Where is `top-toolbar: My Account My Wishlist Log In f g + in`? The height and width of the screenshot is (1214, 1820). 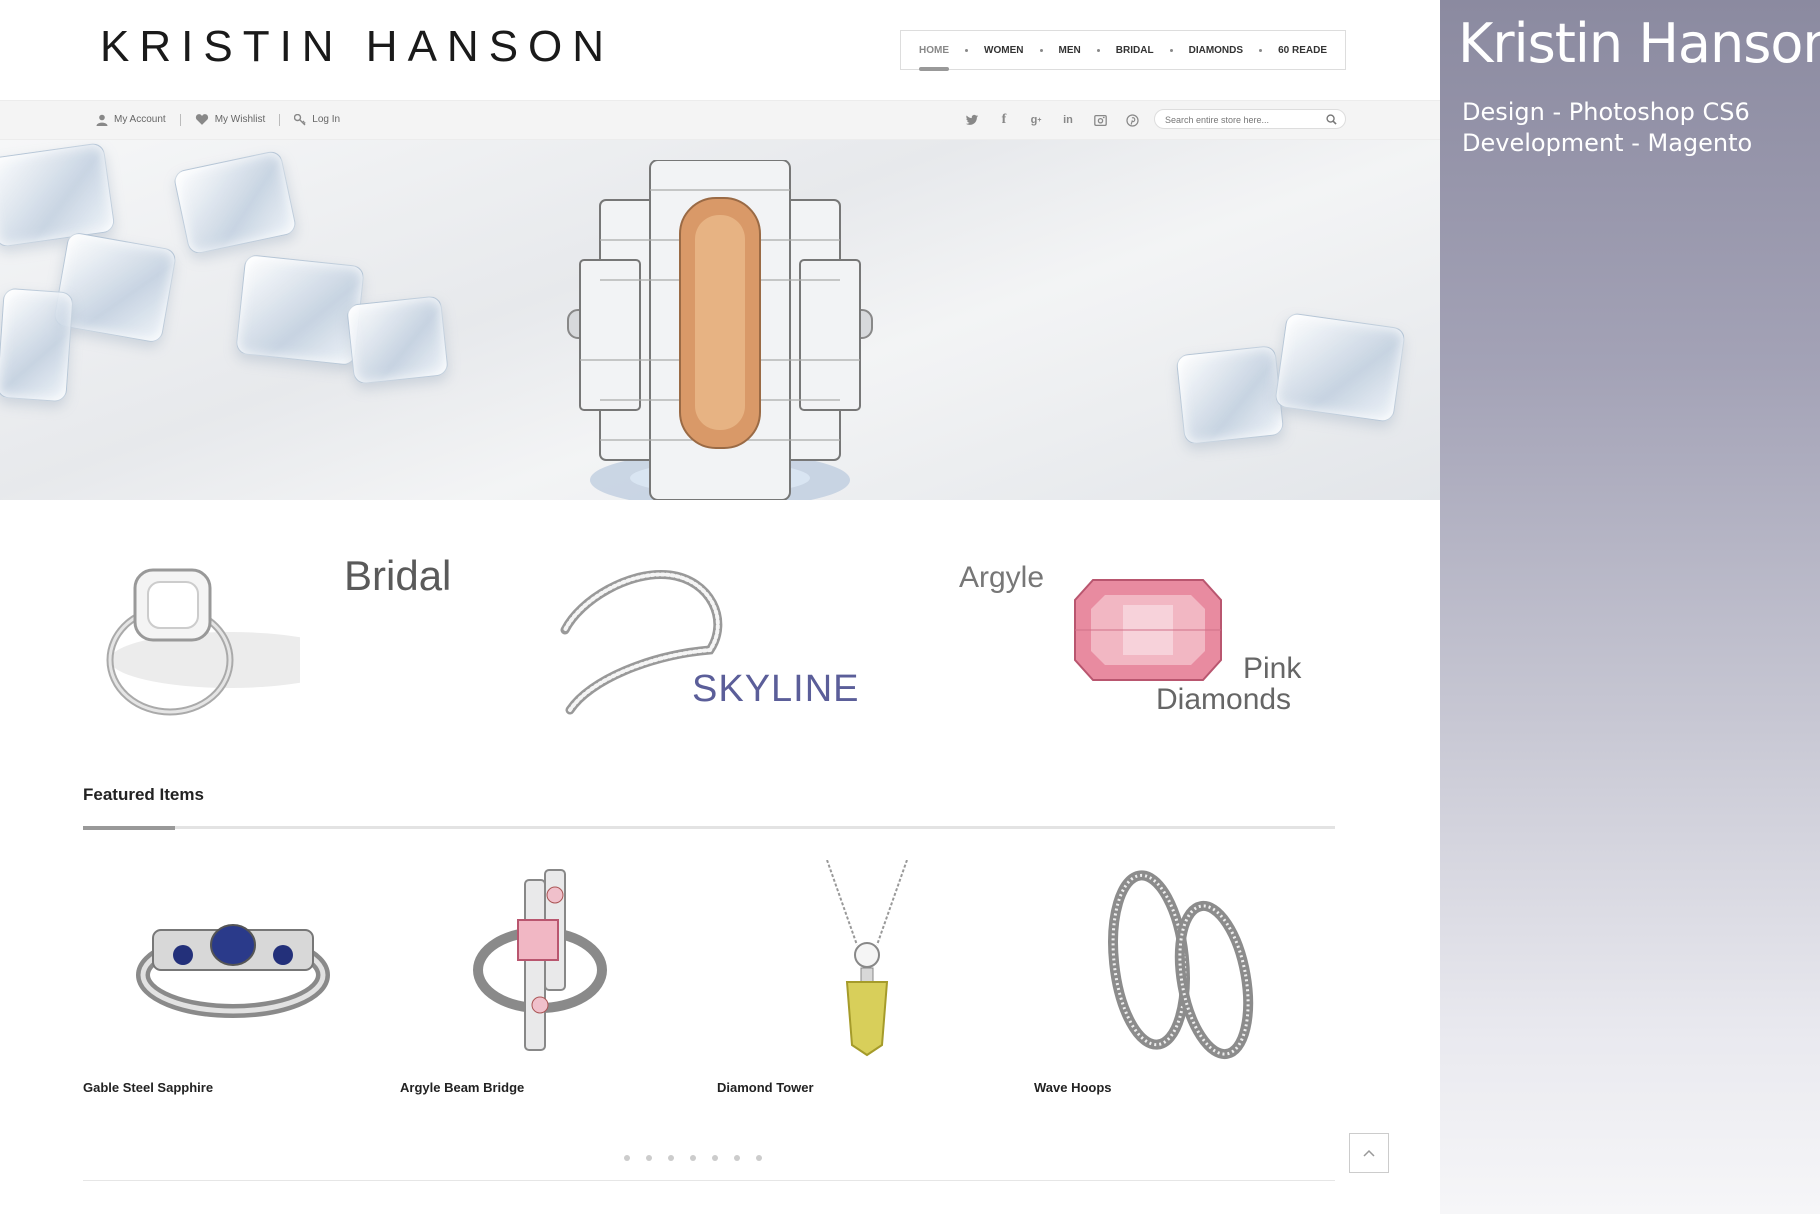 top-toolbar: My Account My Wishlist Log In f g + in is located at coordinates (720, 120).